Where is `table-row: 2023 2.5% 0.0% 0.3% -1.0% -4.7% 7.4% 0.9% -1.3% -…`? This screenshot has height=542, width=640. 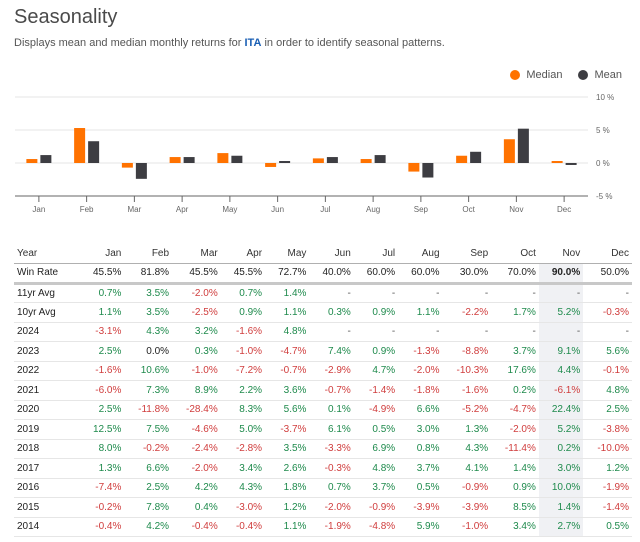 table-row: 2023 2.5% 0.0% 0.3% -1.0% -4.7% 7.4% 0.9% -1.3% -… is located at coordinates (323, 351).